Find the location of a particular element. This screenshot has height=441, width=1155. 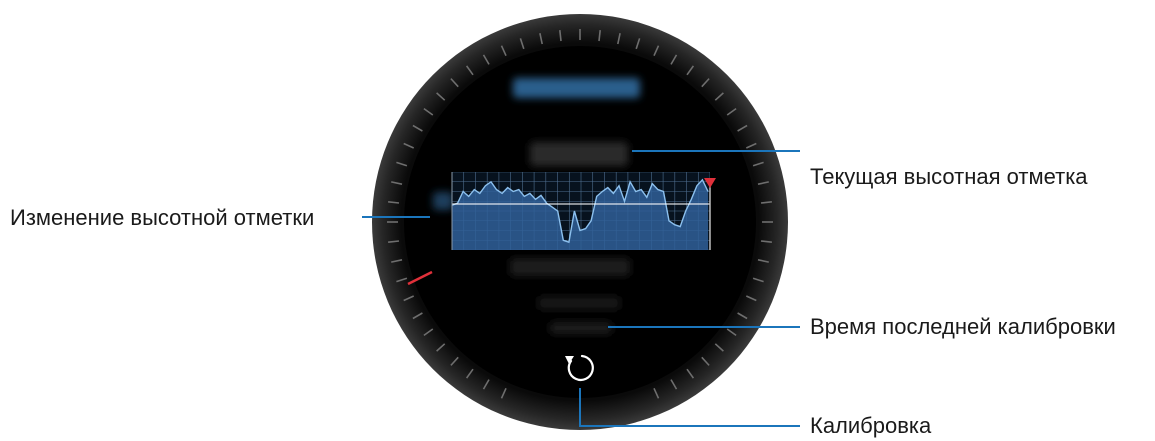

blurred-title is located at coordinates (576, 88).